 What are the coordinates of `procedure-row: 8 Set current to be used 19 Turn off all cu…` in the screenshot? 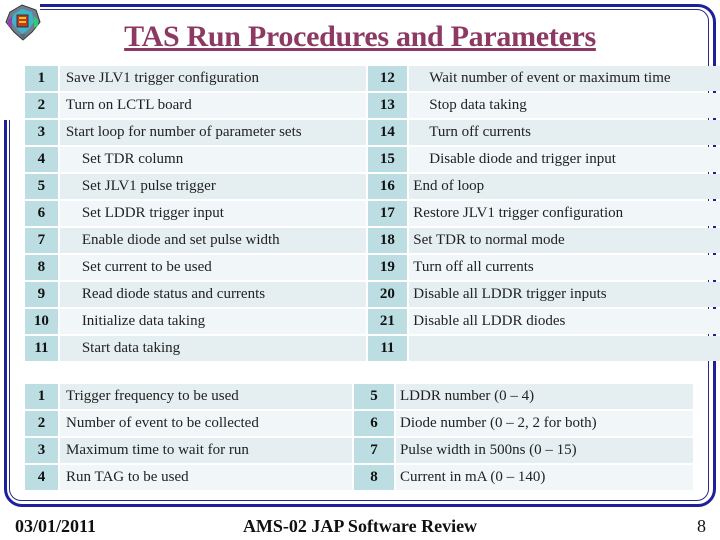 It's located at (372, 267).